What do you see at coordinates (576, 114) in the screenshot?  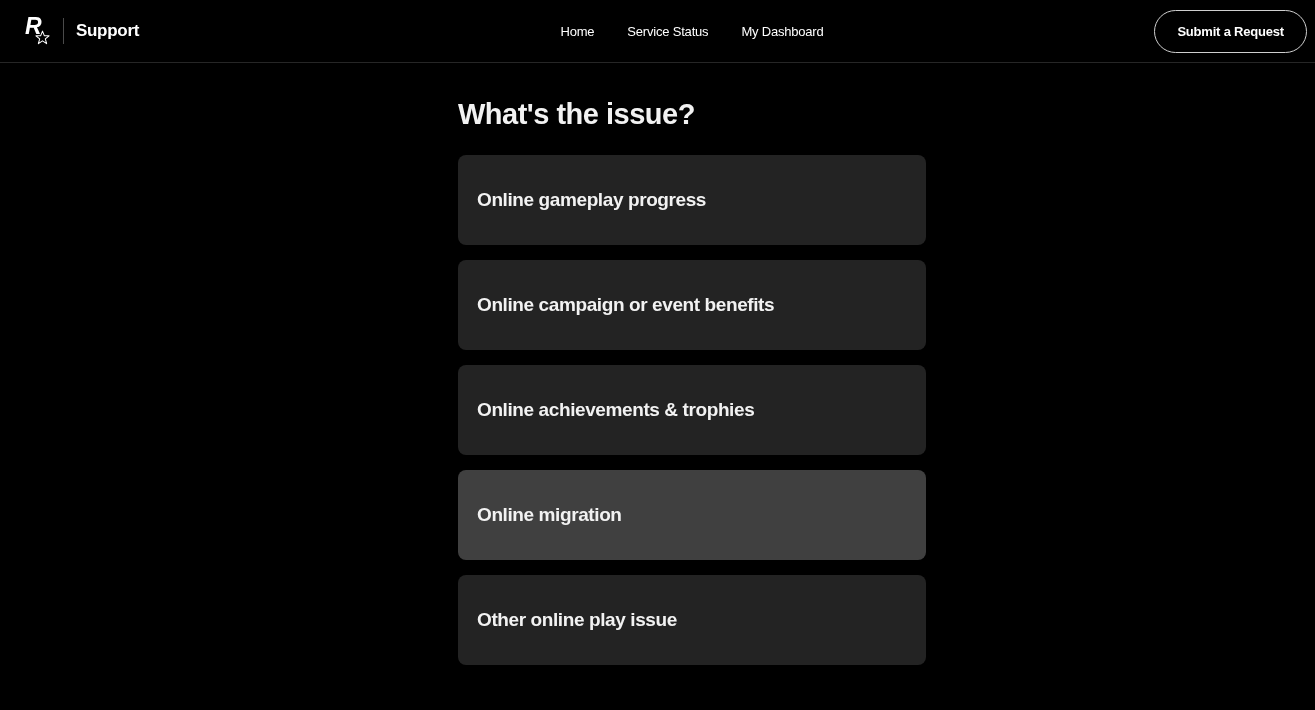 I see `page-heading: What's the issue?` at bounding box center [576, 114].